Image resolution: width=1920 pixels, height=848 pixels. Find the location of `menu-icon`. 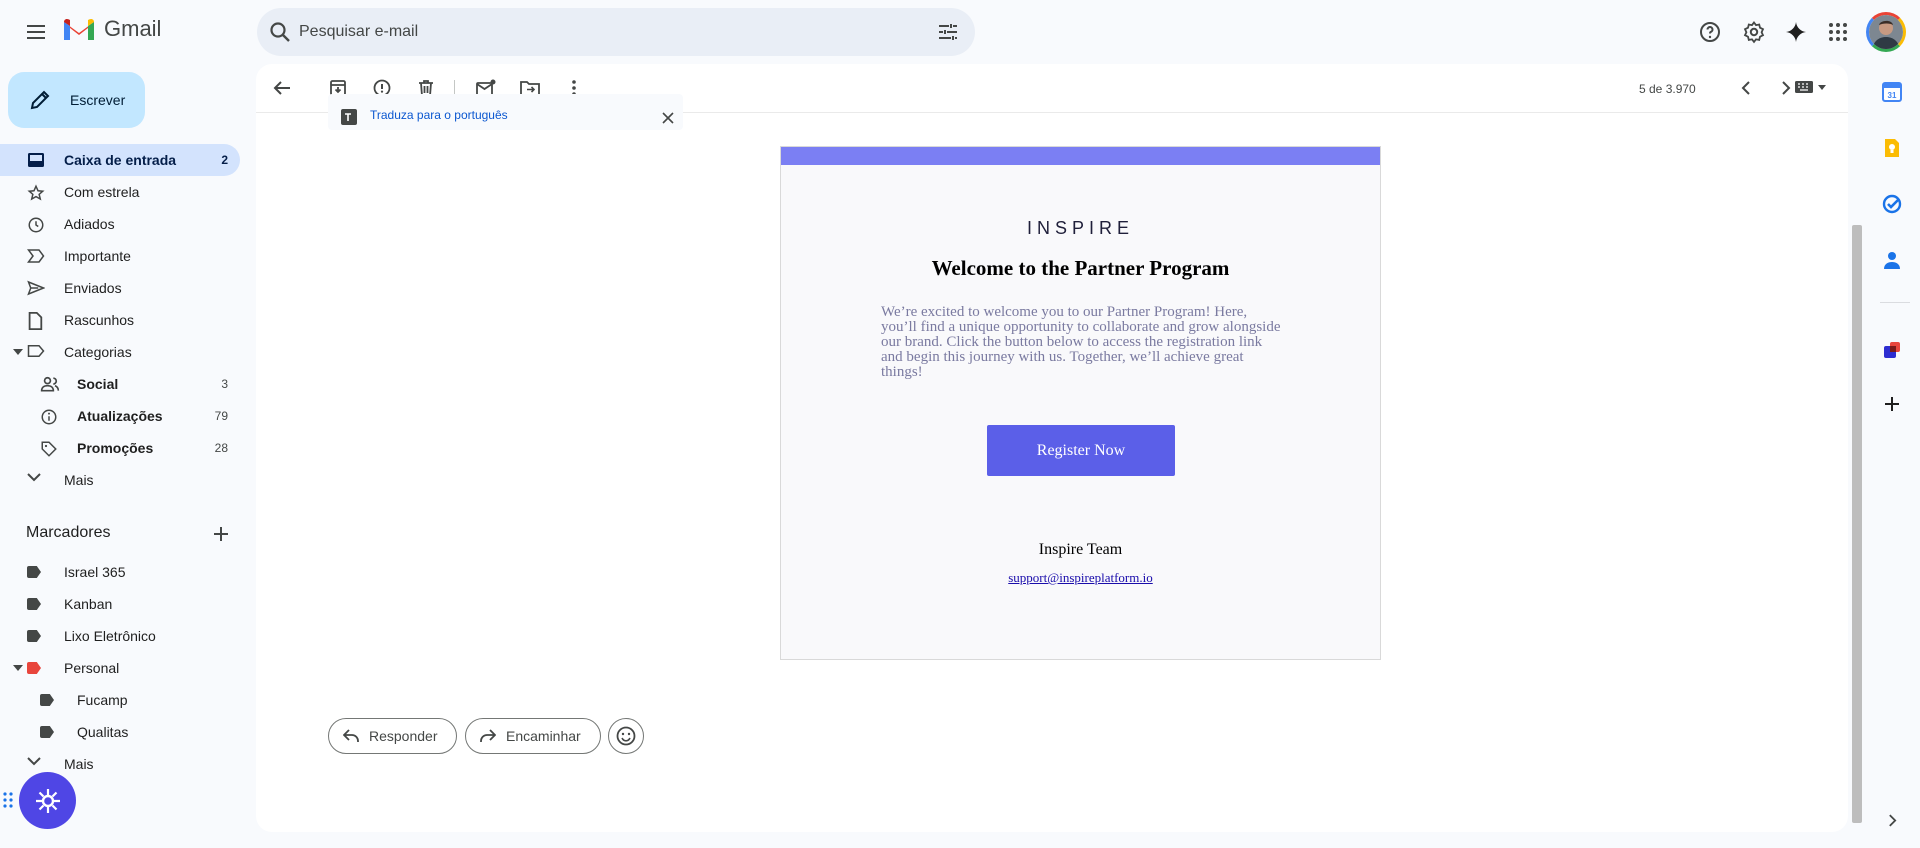

menu-icon is located at coordinates (36, 32).